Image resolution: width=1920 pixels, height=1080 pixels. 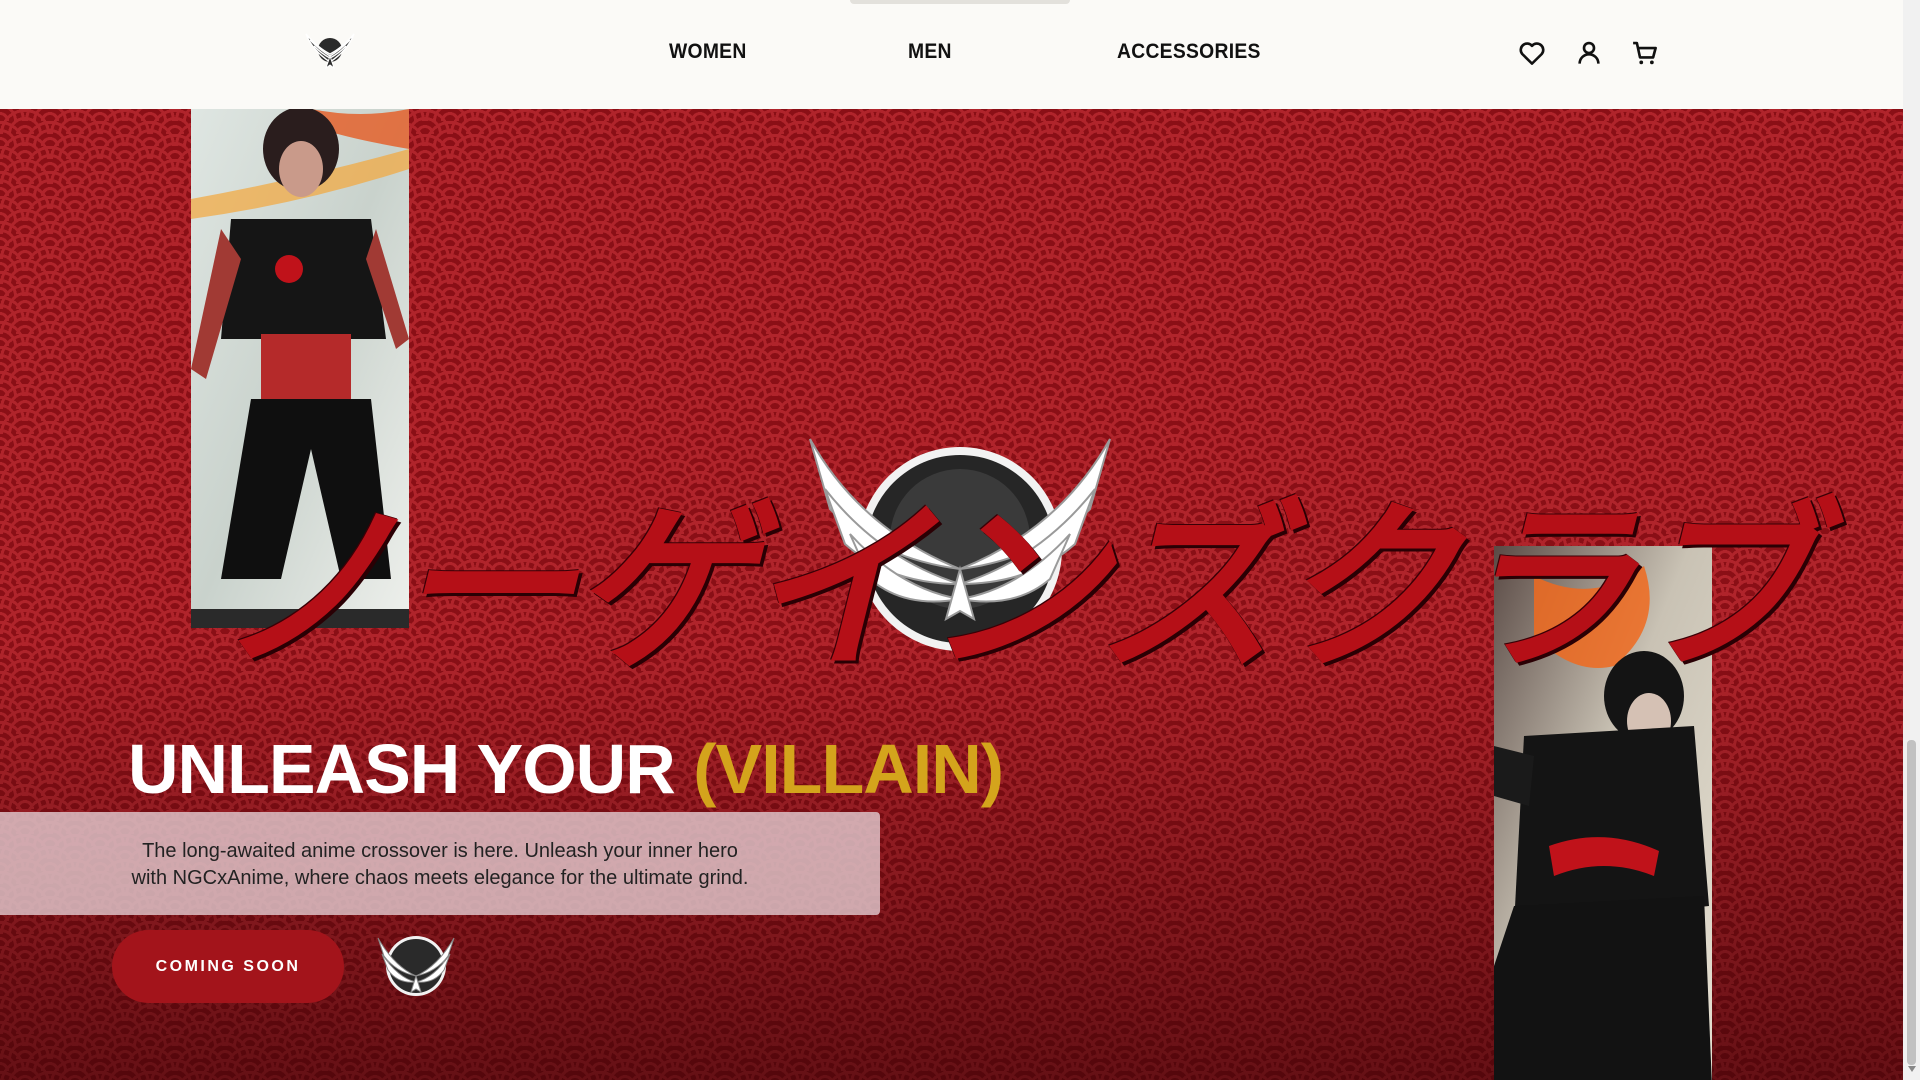 I want to click on scrollbar-thumb, so click(x=1911, y=902).